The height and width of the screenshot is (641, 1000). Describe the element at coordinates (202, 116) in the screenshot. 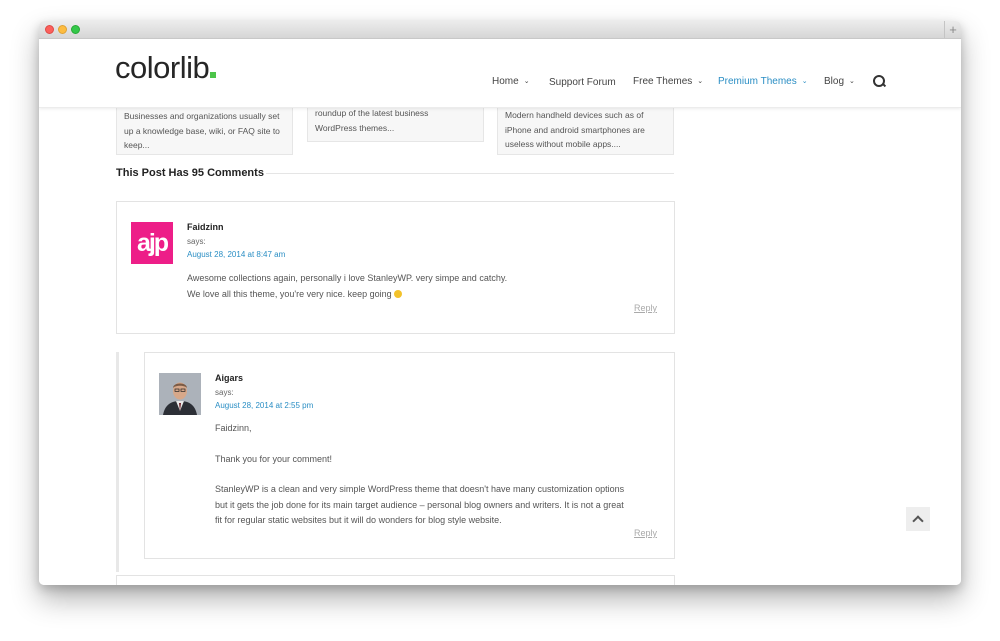

I see `related-post-excerpt-line: Businesses and organizations usually set` at that location.